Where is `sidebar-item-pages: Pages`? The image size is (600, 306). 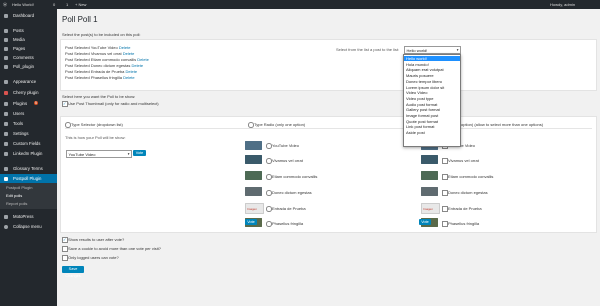 sidebar-item-pages: Pages is located at coordinates (28, 48).